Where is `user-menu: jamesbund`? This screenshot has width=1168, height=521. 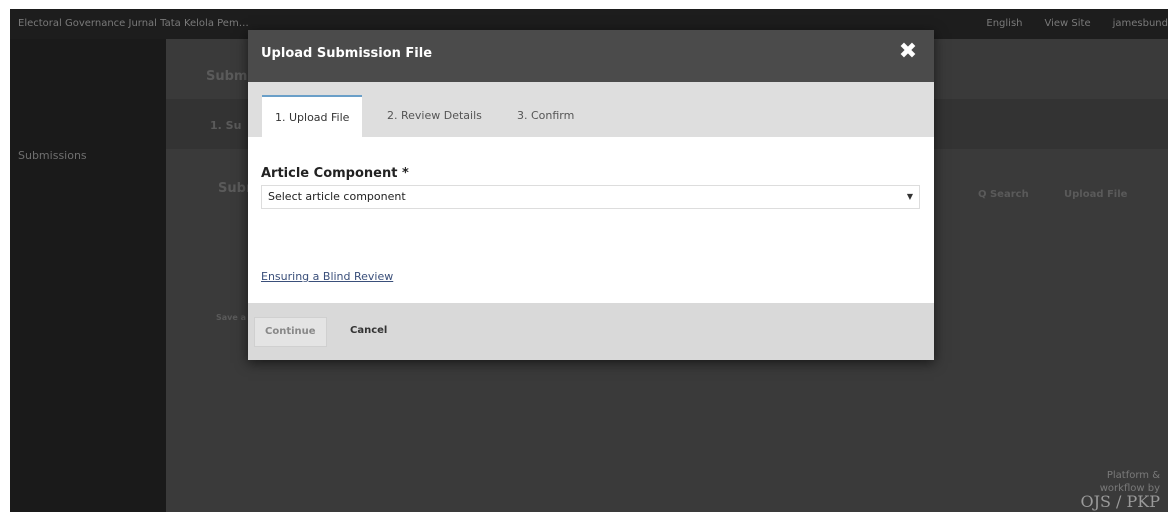
user-menu: jamesbund is located at coordinates (1140, 24).